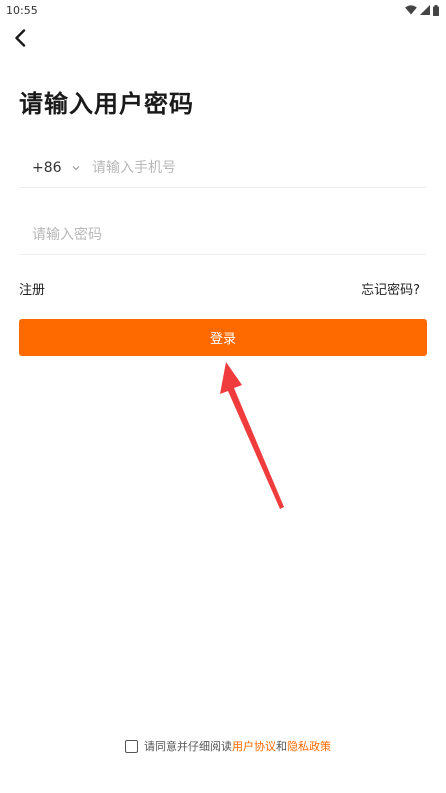 Image resolution: width=446 pixels, height=793 pixels. Describe the element at coordinates (252, 435) in the screenshot. I see `annotation-arrow` at that location.